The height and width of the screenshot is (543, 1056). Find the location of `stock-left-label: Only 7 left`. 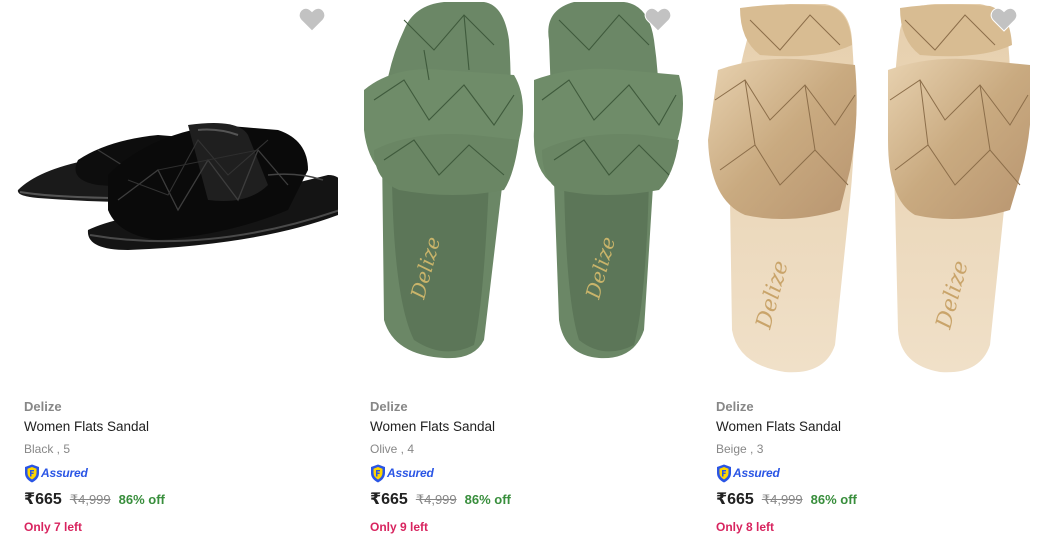

stock-left-label: Only 7 left is located at coordinates (53, 527).